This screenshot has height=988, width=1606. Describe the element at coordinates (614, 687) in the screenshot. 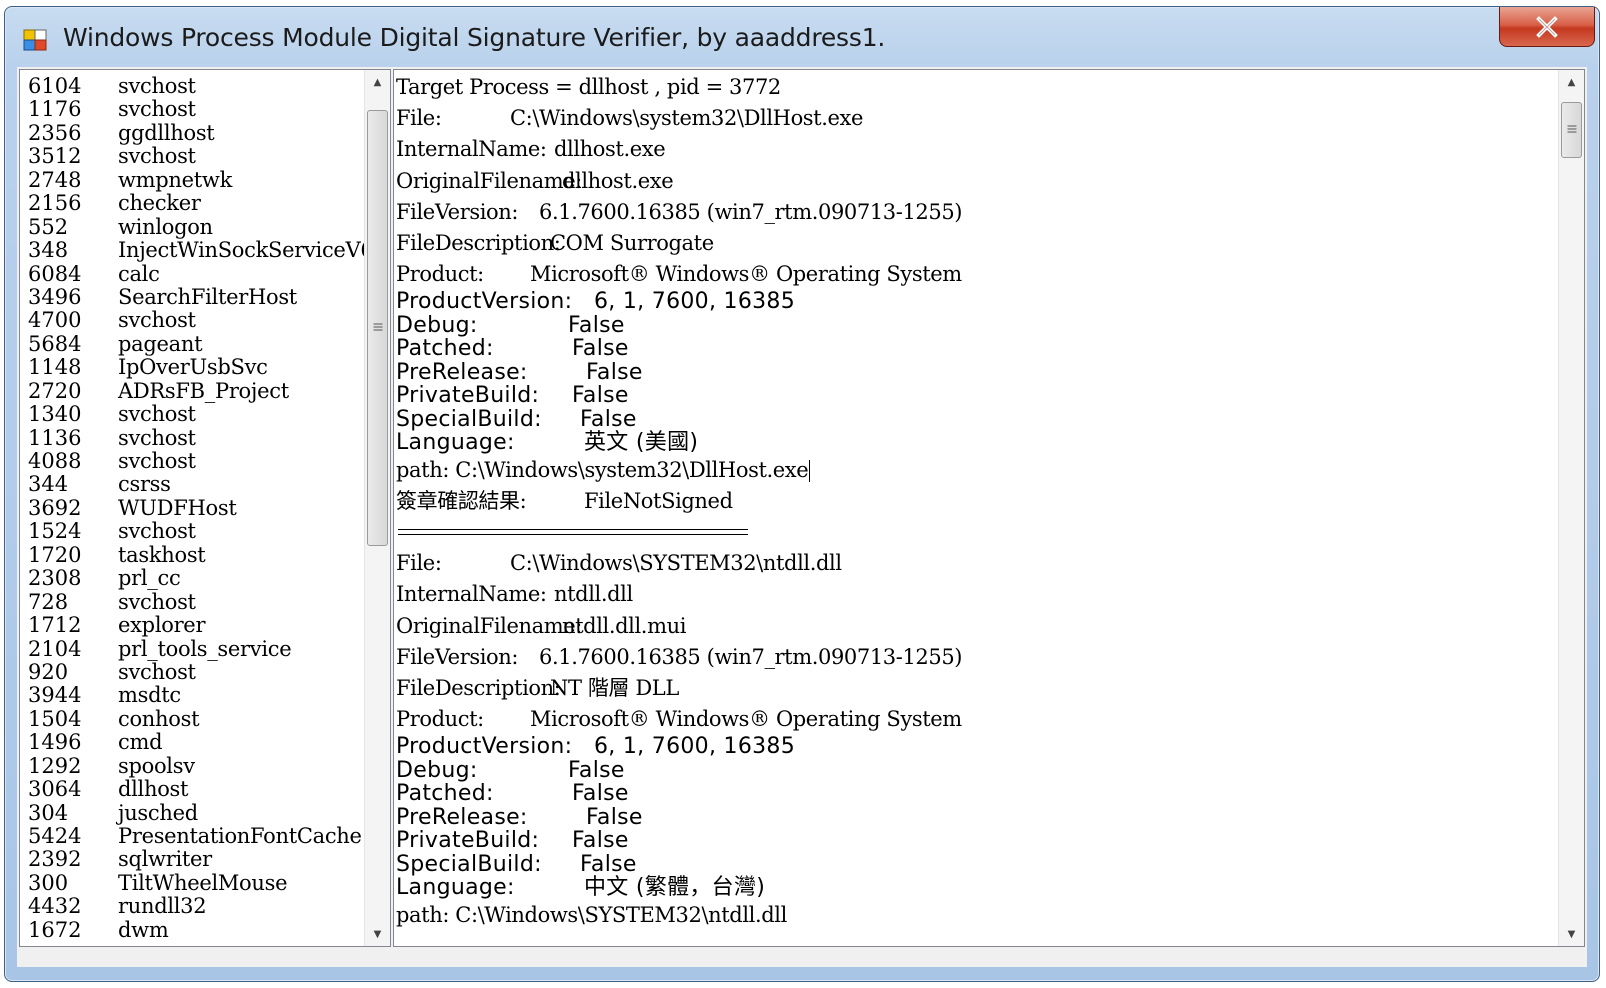

I see `line-value: NT 階層 DLL` at that location.